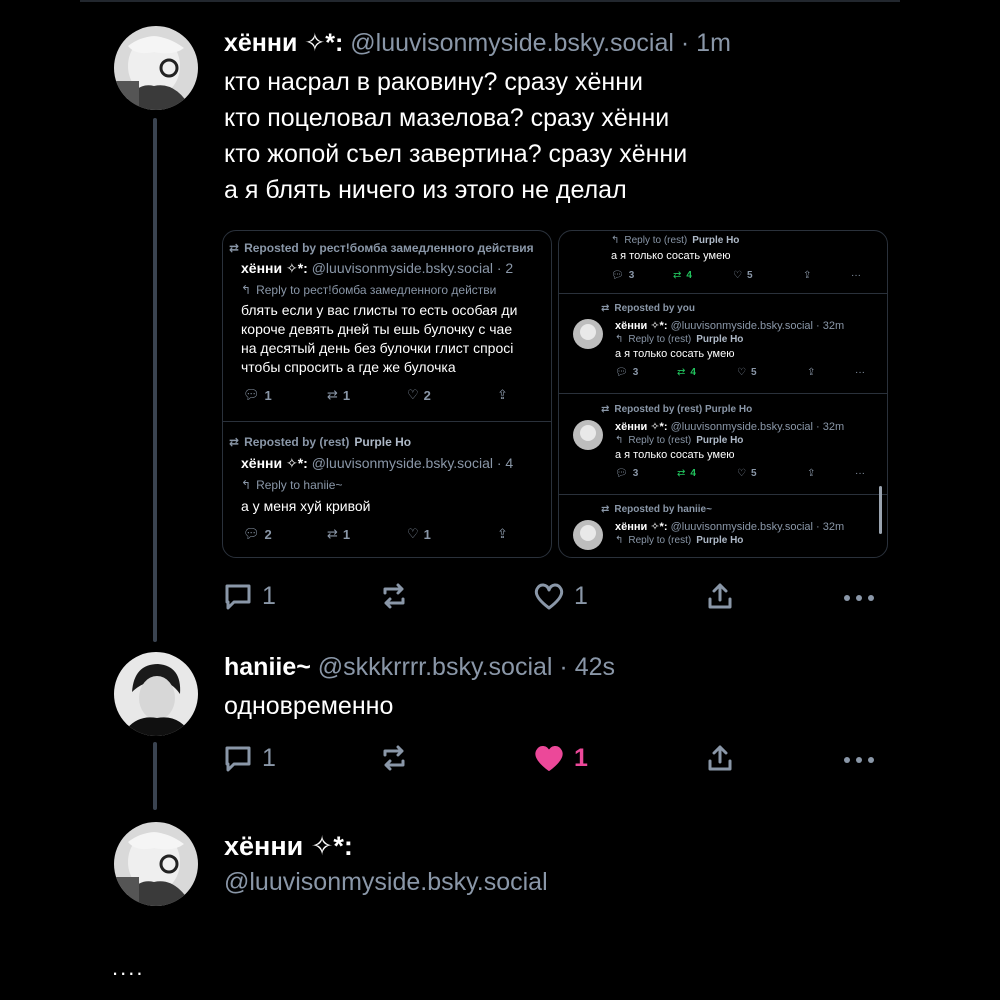 This screenshot has height=1000, width=1000. Describe the element at coordinates (306, 506) in the screenshot. I see `embedded-post-text: а у меня хуй кривой` at that location.